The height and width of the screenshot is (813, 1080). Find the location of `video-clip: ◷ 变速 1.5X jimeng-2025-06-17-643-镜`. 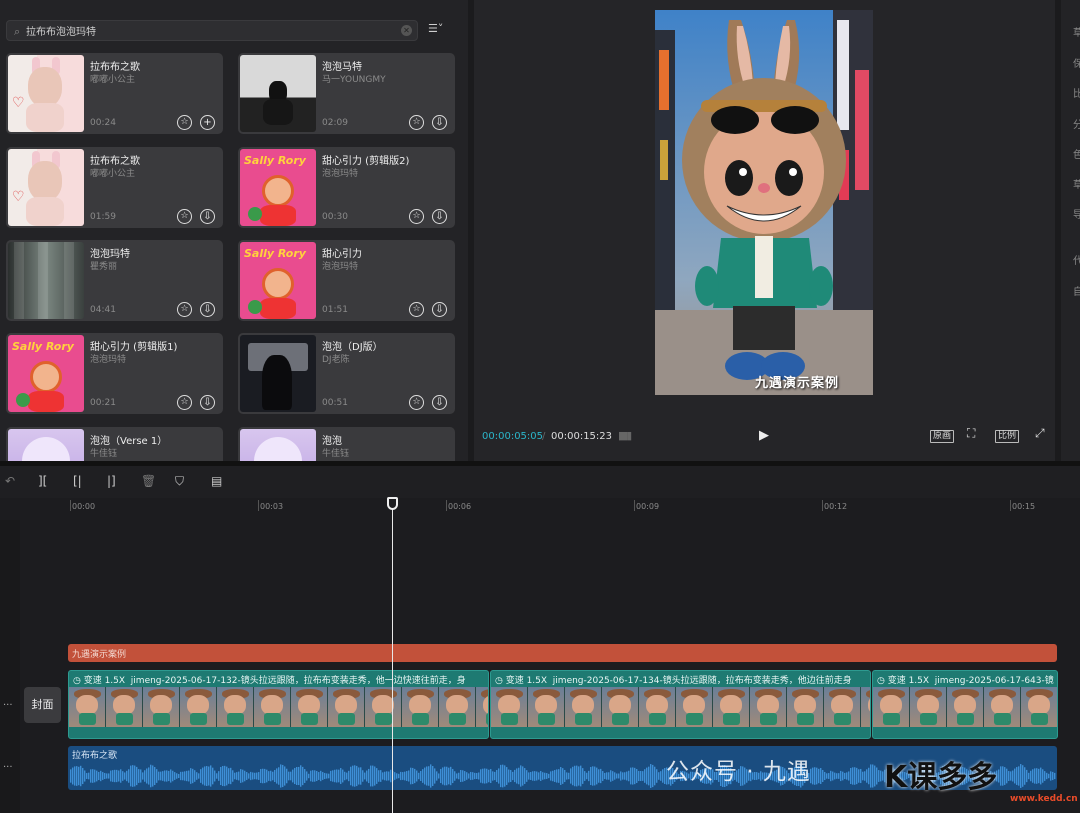

video-clip: ◷ 变速 1.5X jimeng-2025-06-17-643-镜 is located at coordinates (965, 704).